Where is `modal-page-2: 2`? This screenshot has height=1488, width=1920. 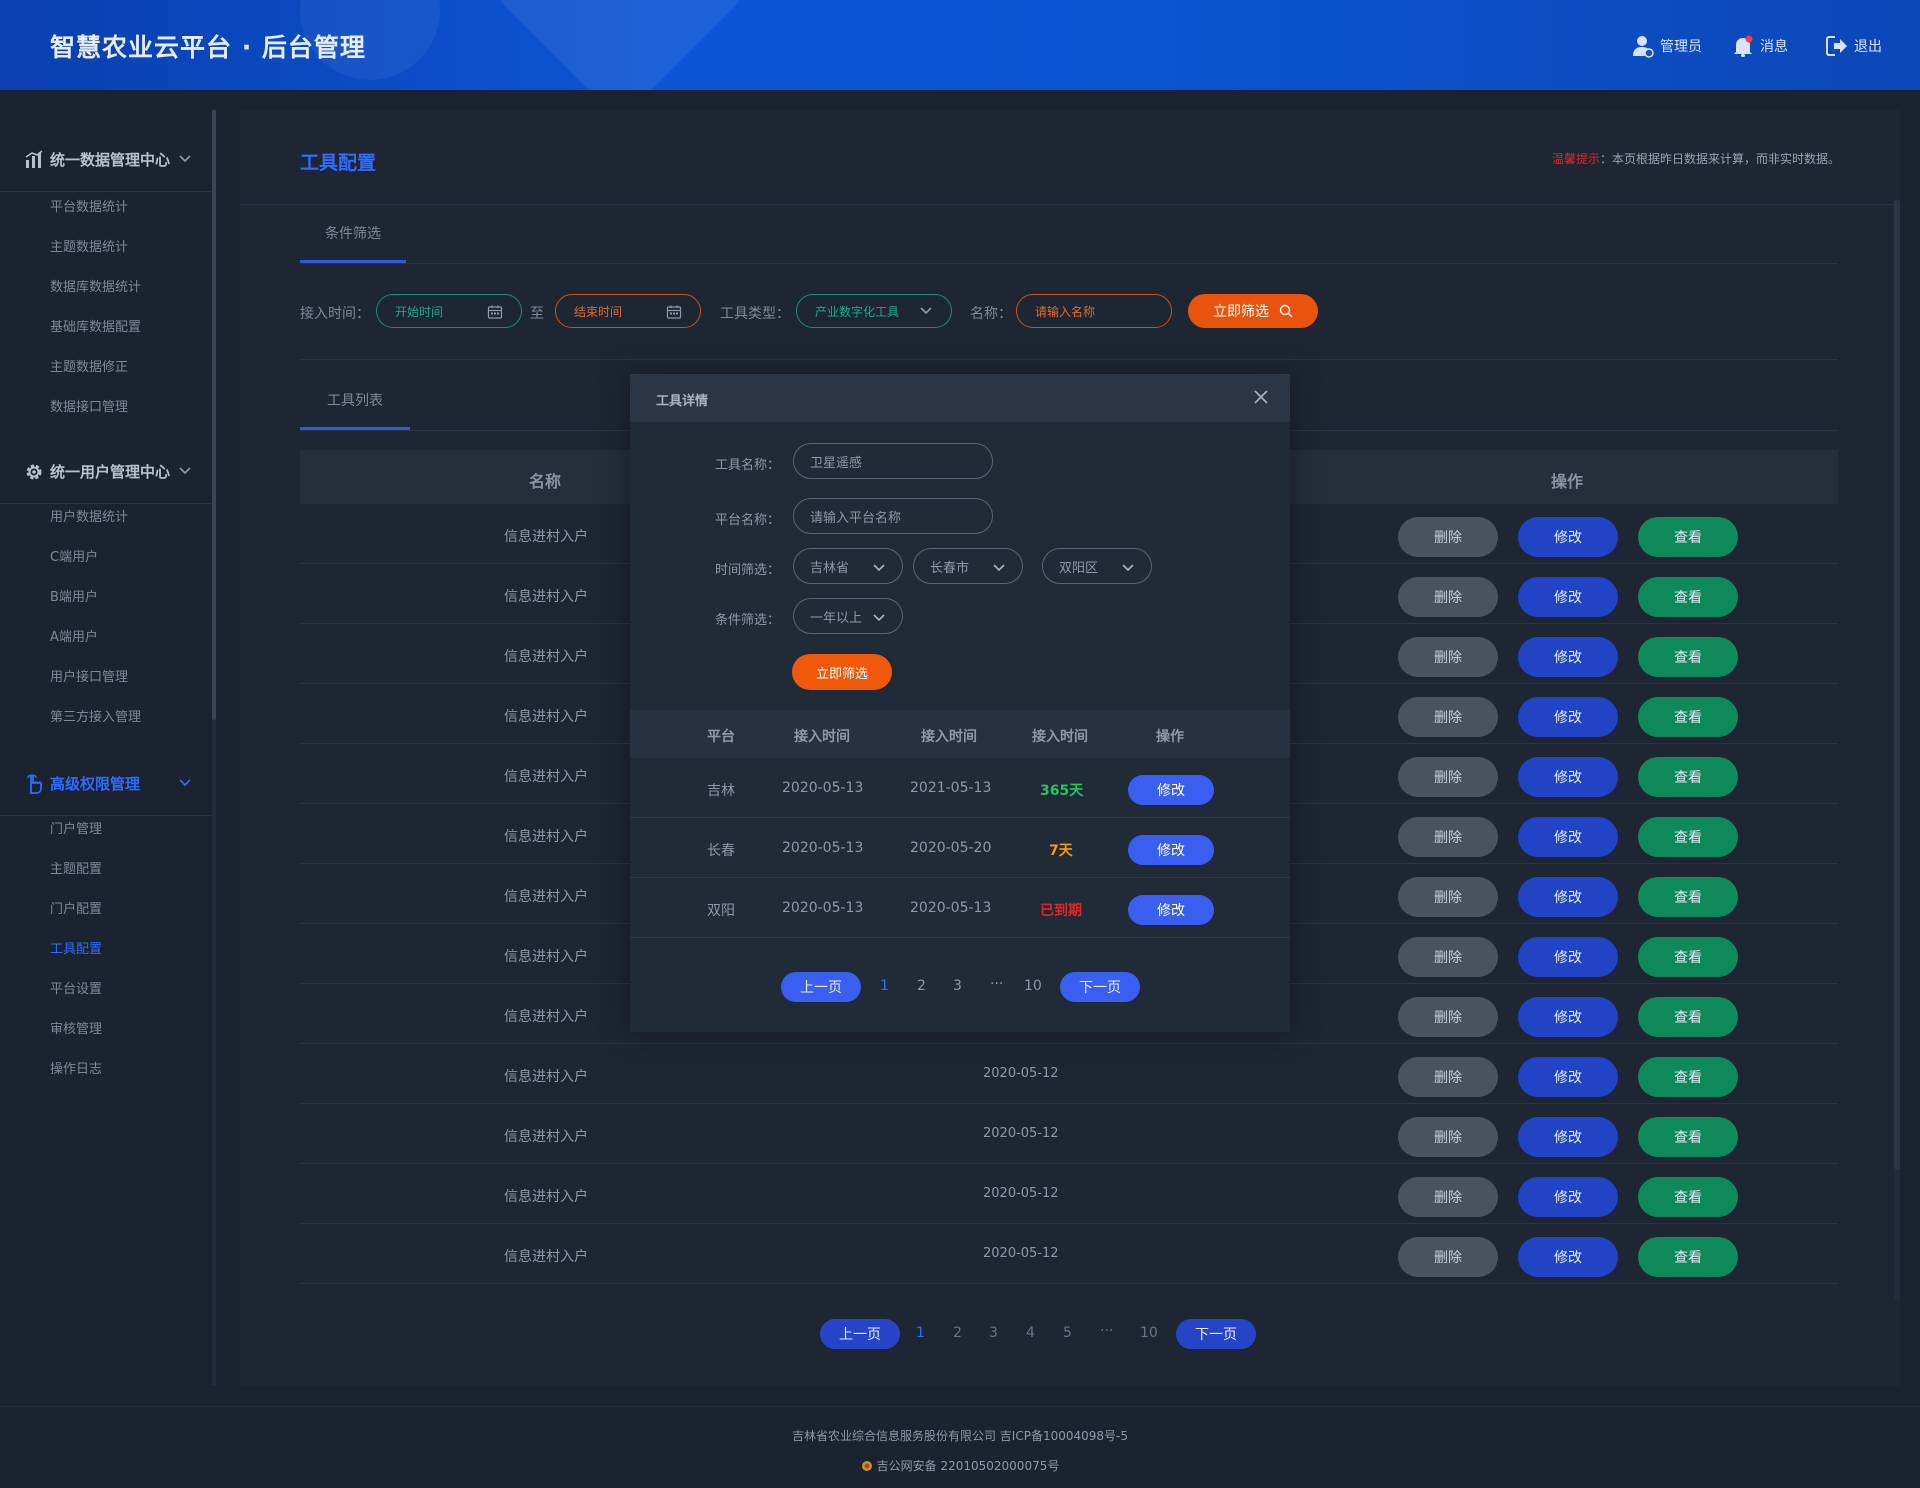
modal-page-2: 2 is located at coordinates (921, 986).